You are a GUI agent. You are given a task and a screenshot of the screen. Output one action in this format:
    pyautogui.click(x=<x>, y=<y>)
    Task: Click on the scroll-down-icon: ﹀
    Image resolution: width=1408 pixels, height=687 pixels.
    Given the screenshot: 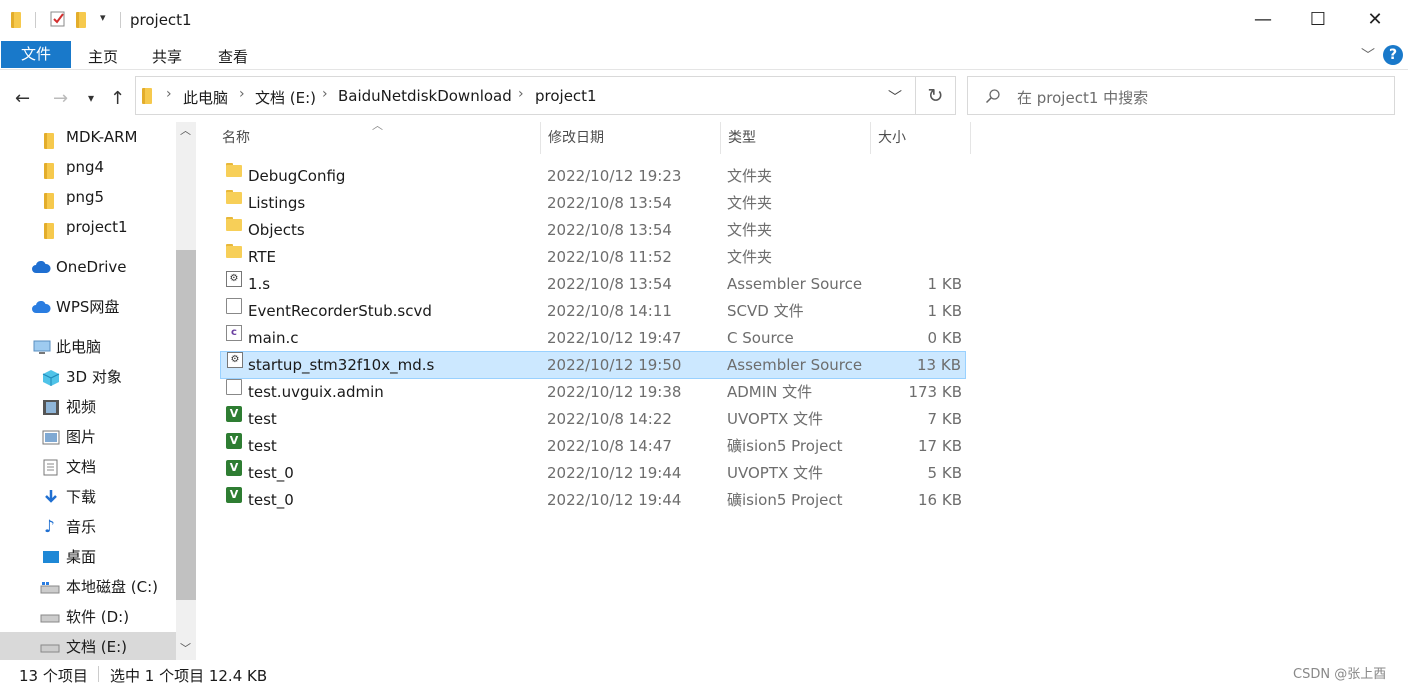 What is the action you would take?
    pyautogui.click(x=185, y=648)
    